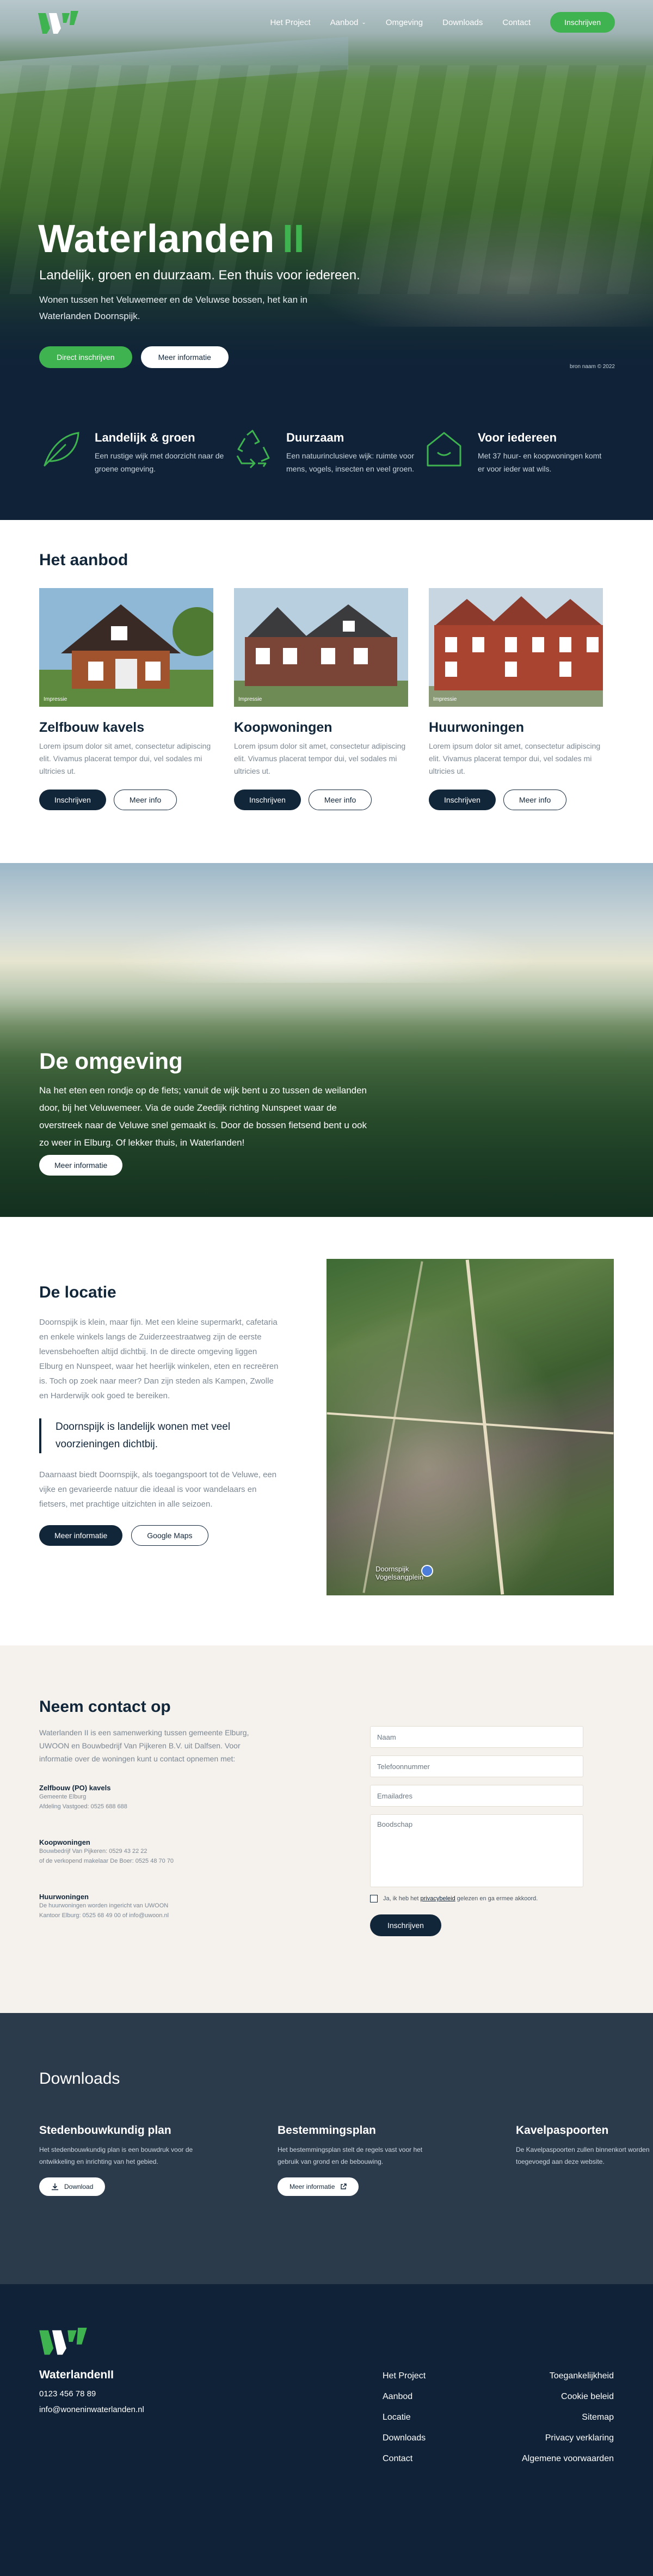 The height and width of the screenshot is (2576, 653). What do you see at coordinates (105, 1707) in the screenshot?
I see `contact-title: Neem contact op` at bounding box center [105, 1707].